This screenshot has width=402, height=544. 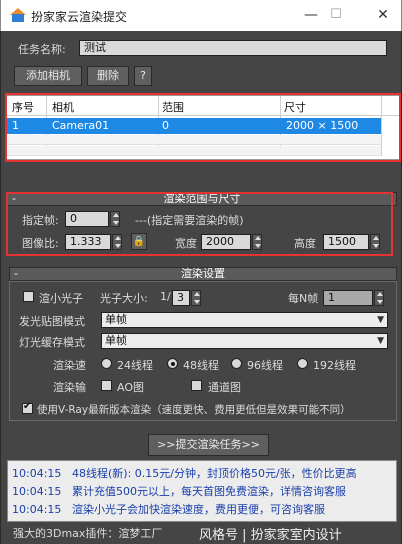 What do you see at coordinates (18, 15) in the screenshot?
I see `app-house-icon` at bounding box center [18, 15].